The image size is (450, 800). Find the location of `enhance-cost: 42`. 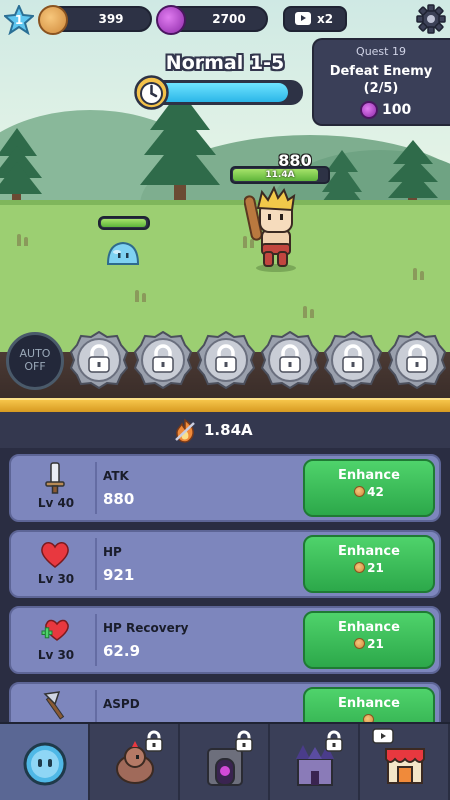

enhance-cost: 42 is located at coordinates (369, 492).